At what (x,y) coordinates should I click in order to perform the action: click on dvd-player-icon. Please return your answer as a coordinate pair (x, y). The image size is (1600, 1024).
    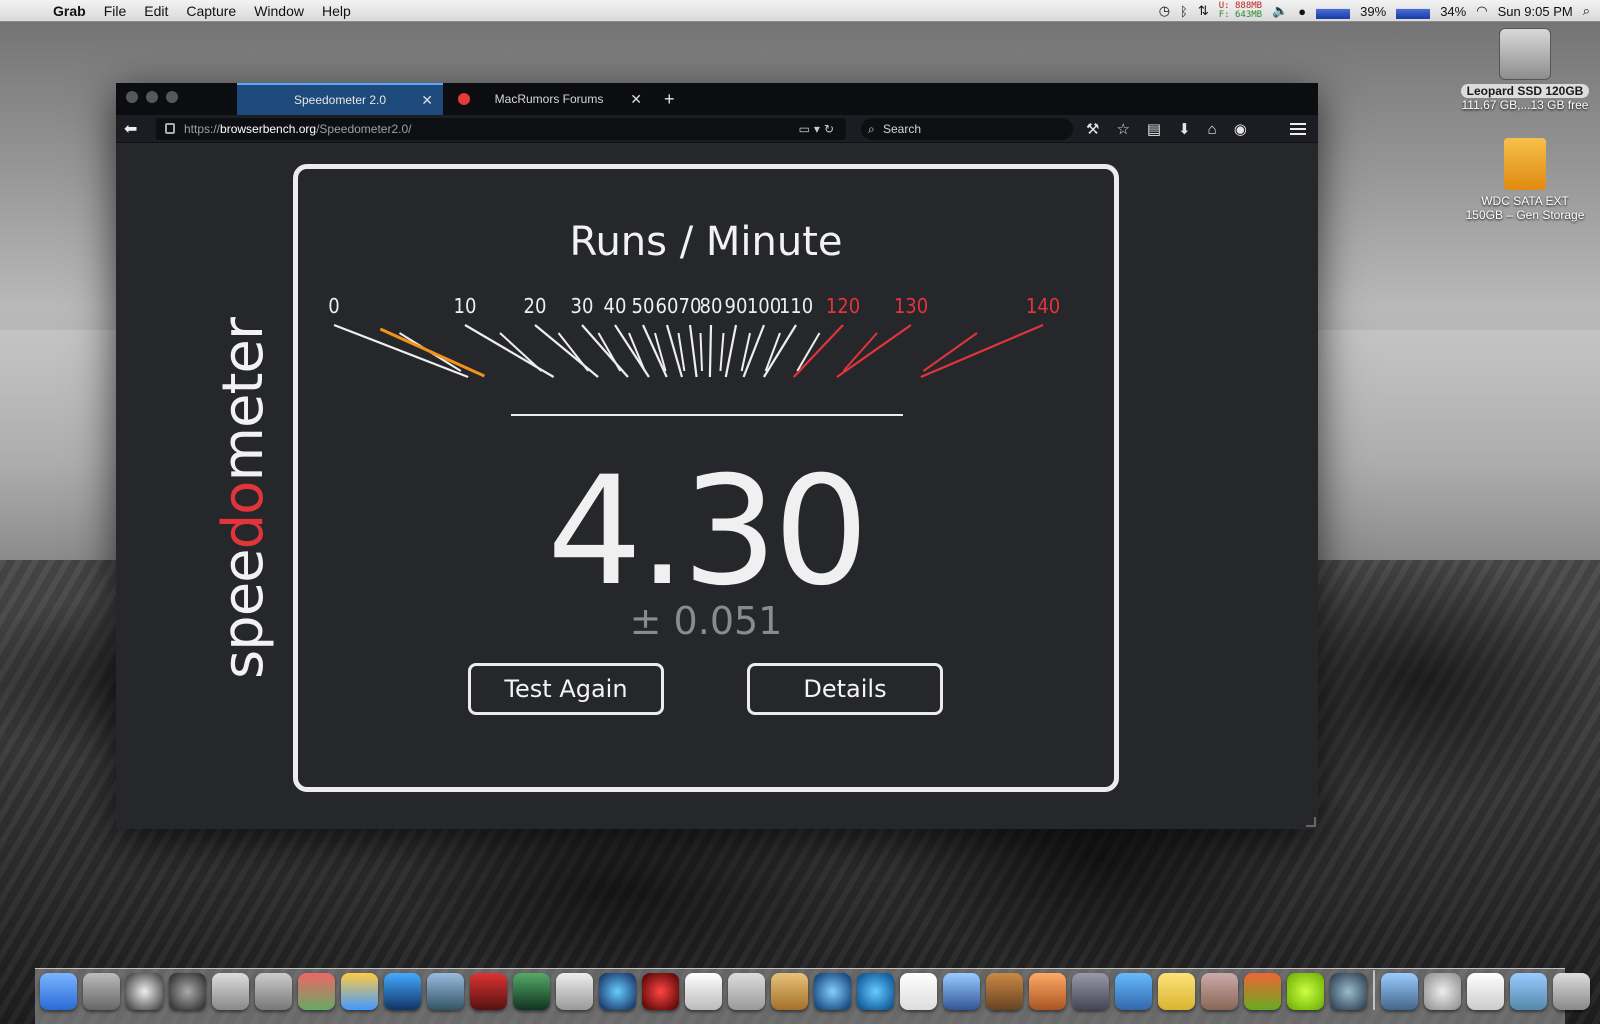
    Looking at the image, I should click on (1442, 991).